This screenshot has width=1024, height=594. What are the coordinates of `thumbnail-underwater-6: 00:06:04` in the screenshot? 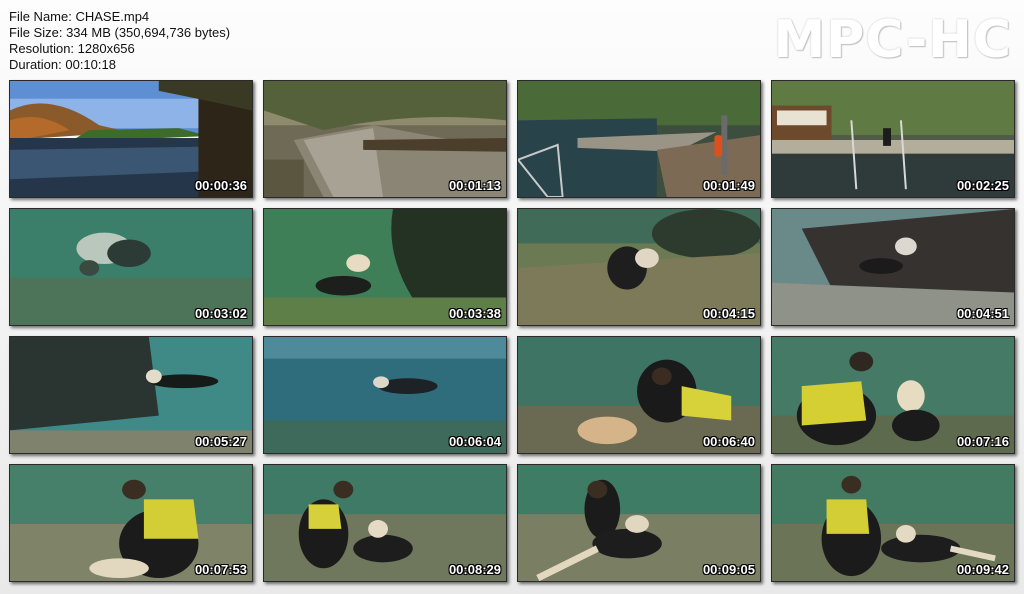 It's located at (385, 395).